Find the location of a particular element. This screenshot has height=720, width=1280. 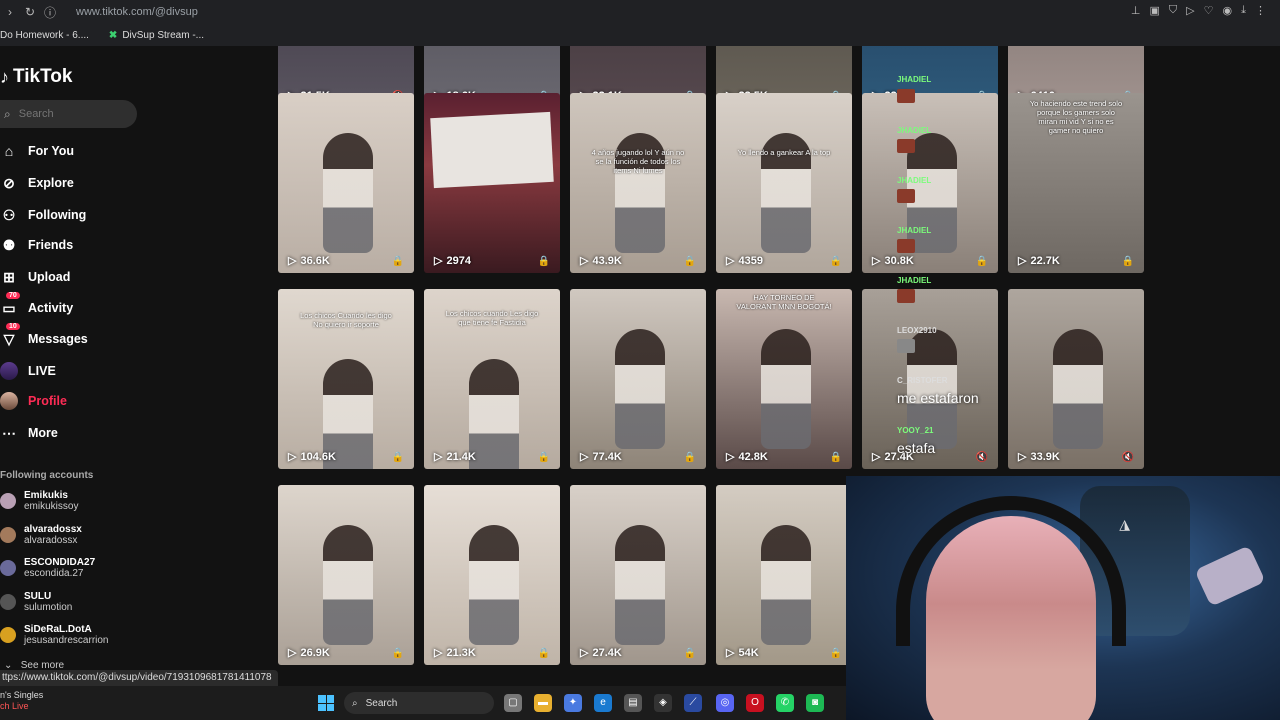

account-item: ESCONDIDA27 escondida.27 is located at coordinates (47, 568).